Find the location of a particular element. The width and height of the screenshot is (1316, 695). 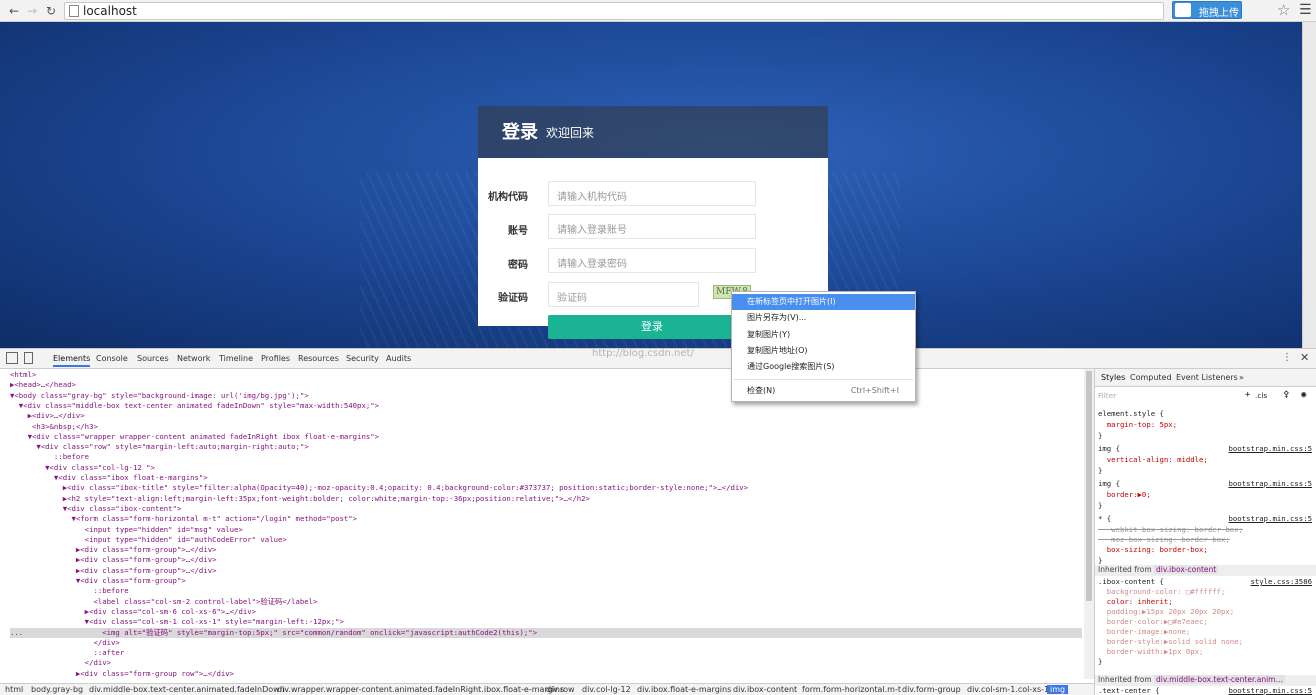

reload-icon: ↻ is located at coordinates (51, 11).